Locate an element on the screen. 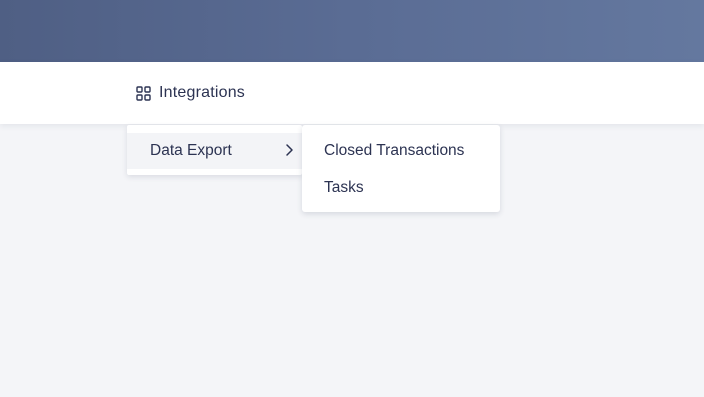  submenu-item-tasks: Tasks is located at coordinates (344, 188).